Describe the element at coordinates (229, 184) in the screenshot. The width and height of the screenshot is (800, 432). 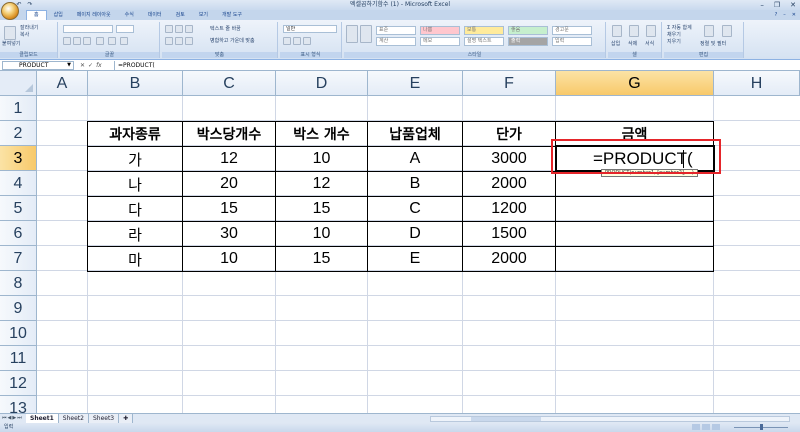
I see `cell: 20` at that location.